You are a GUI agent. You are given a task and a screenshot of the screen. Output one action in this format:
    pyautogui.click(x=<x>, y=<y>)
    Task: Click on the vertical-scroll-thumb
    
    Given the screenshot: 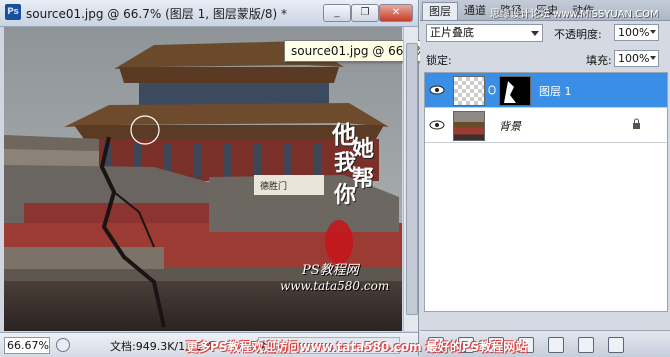 What is the action you would take?
    pyautogui.click(x=412, y=179)
    